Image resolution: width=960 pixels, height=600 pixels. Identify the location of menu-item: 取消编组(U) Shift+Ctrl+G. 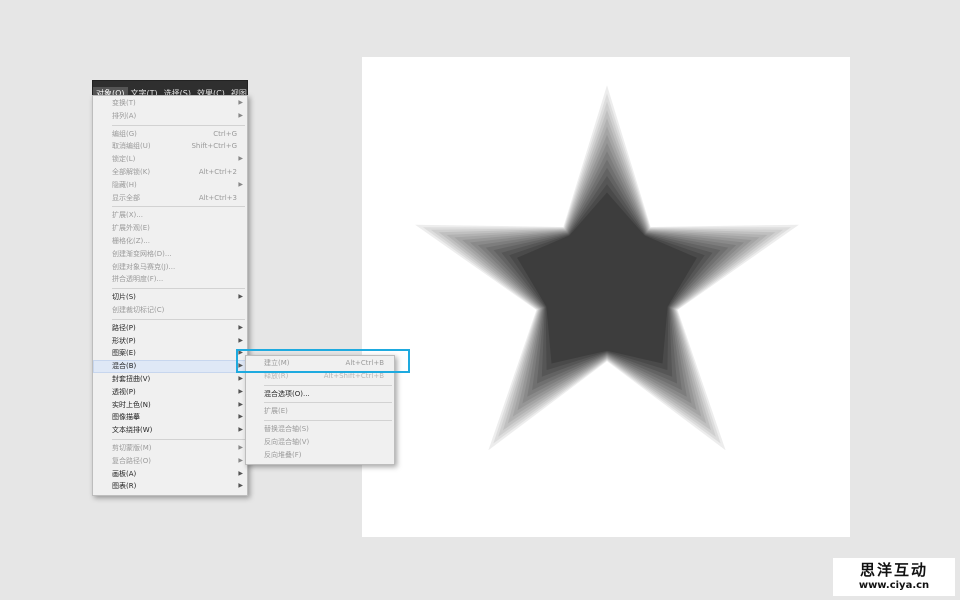
(170, 146).